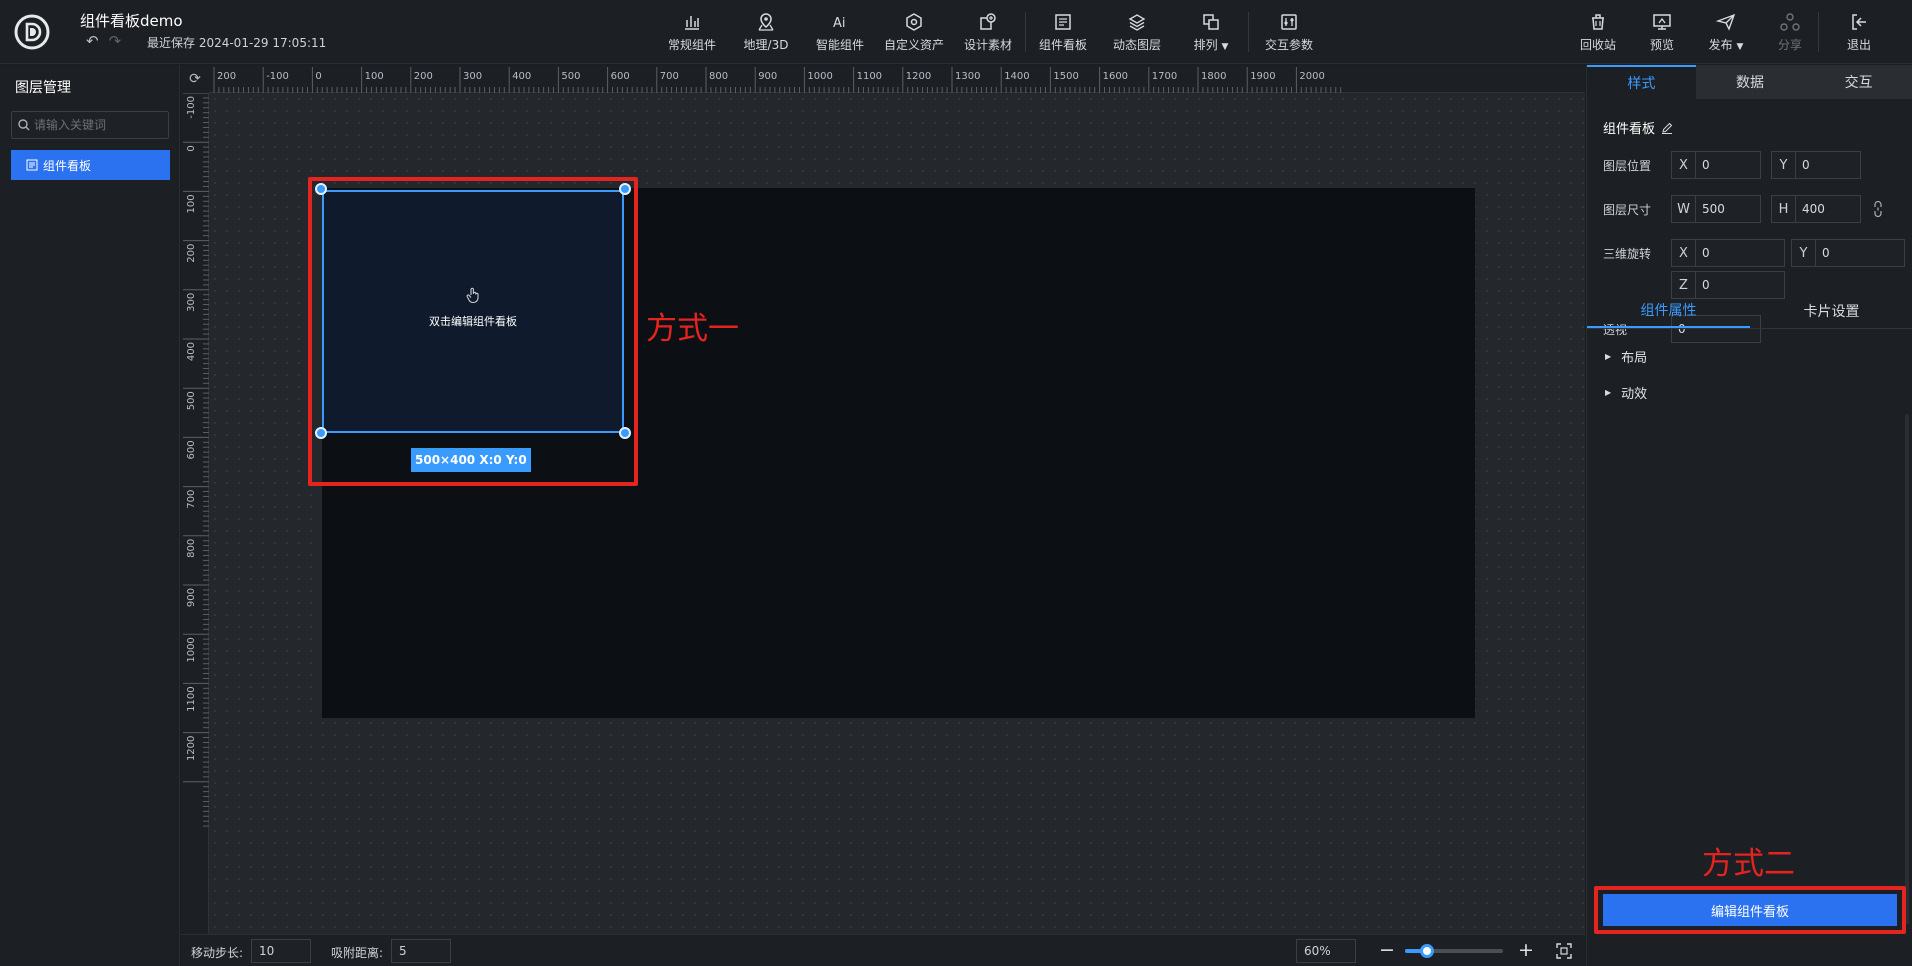 This screenshot has width=1912, height=966. What do you see at coordinates (1016, 76) in the screenshot?
I see `ruler-label: 1400` at bounding box center [1016, 76].